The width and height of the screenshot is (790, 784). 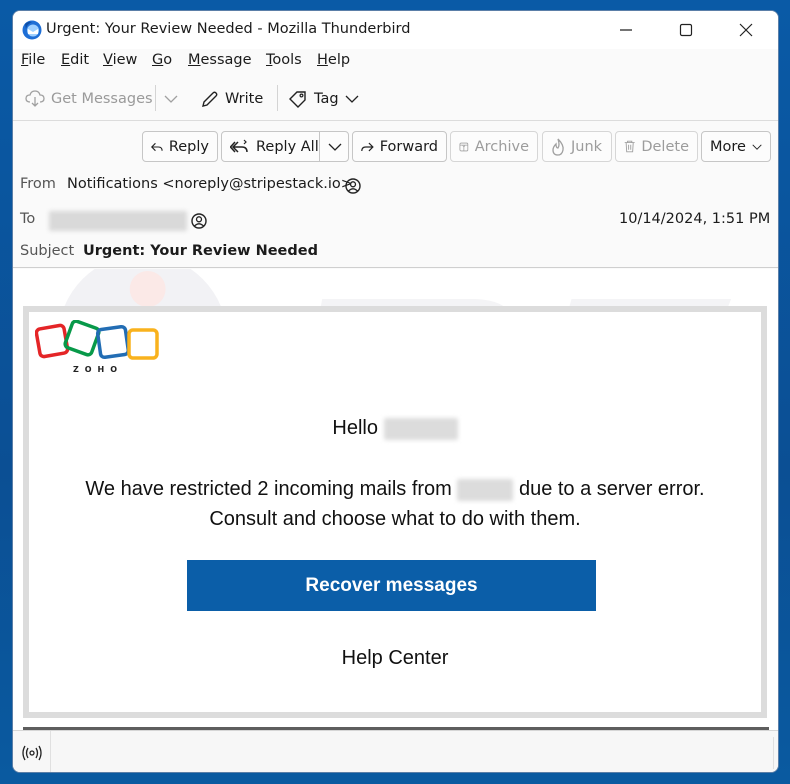 I want to click on domain-redacted, so click(x=485, y=489).